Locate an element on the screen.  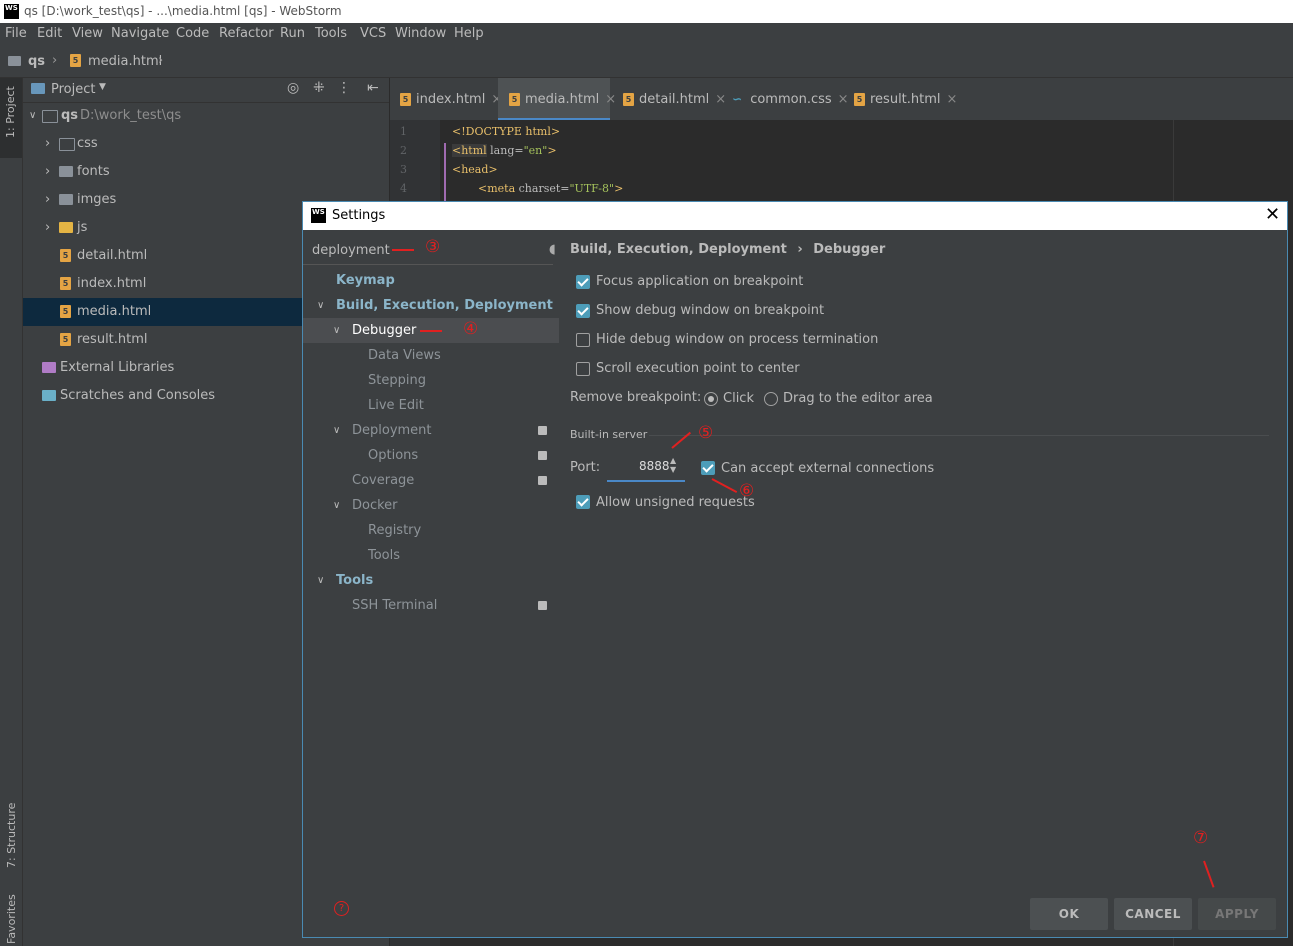
tree-deployment: ∨ Deployment is located at coordinates (431, 430).